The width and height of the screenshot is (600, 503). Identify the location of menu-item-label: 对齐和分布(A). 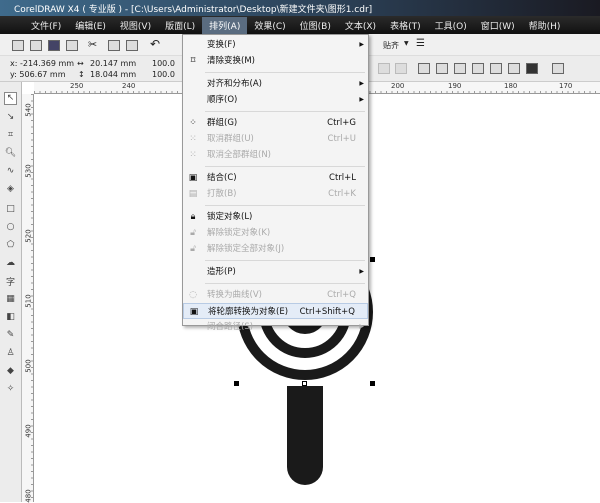
(234, 84).